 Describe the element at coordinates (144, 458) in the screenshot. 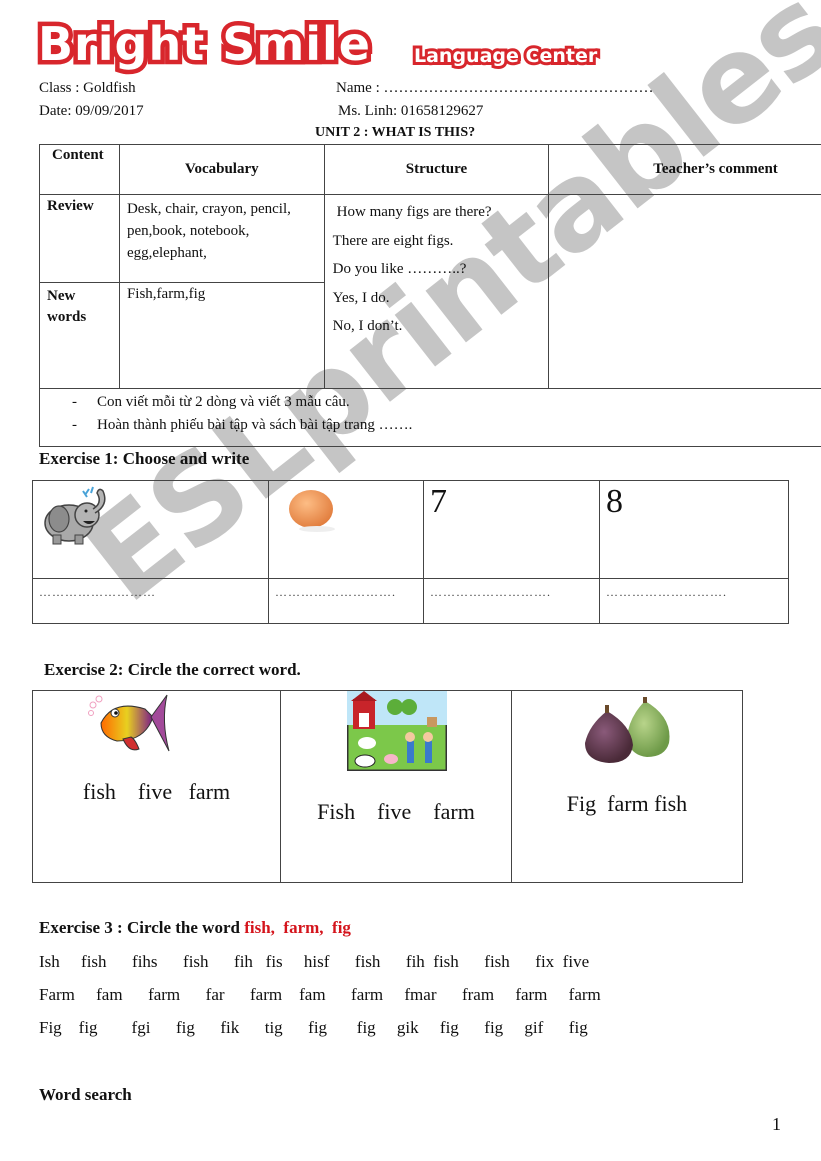

I see `exercise1-title: Exercise 1: Choose and write` at that location.